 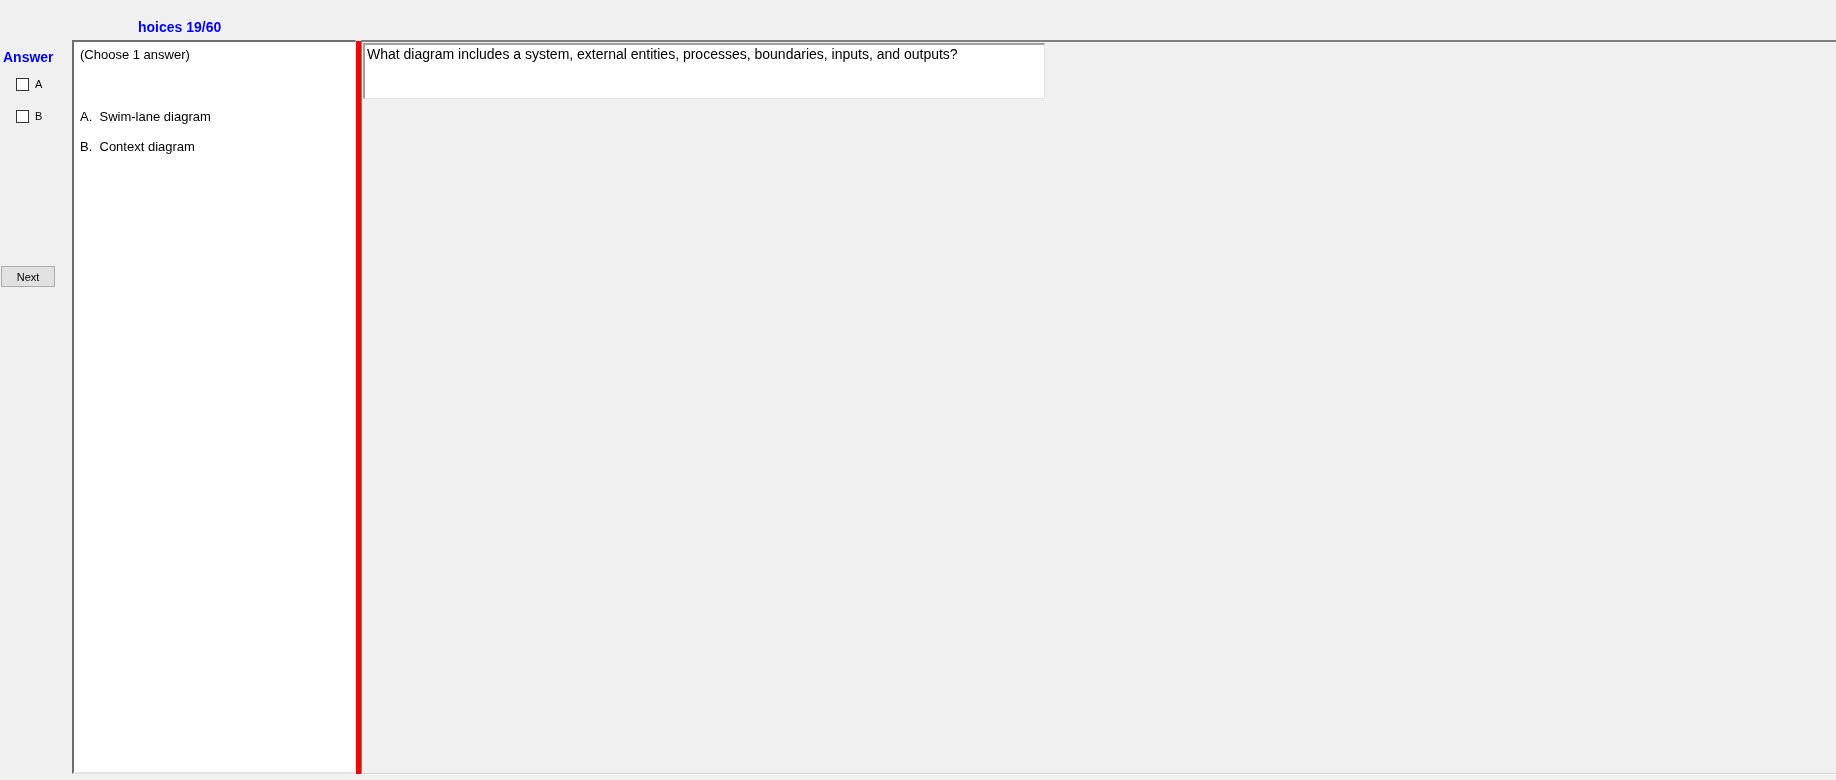 I want to click on checkbox-label: B, so click(x=39, y=116).